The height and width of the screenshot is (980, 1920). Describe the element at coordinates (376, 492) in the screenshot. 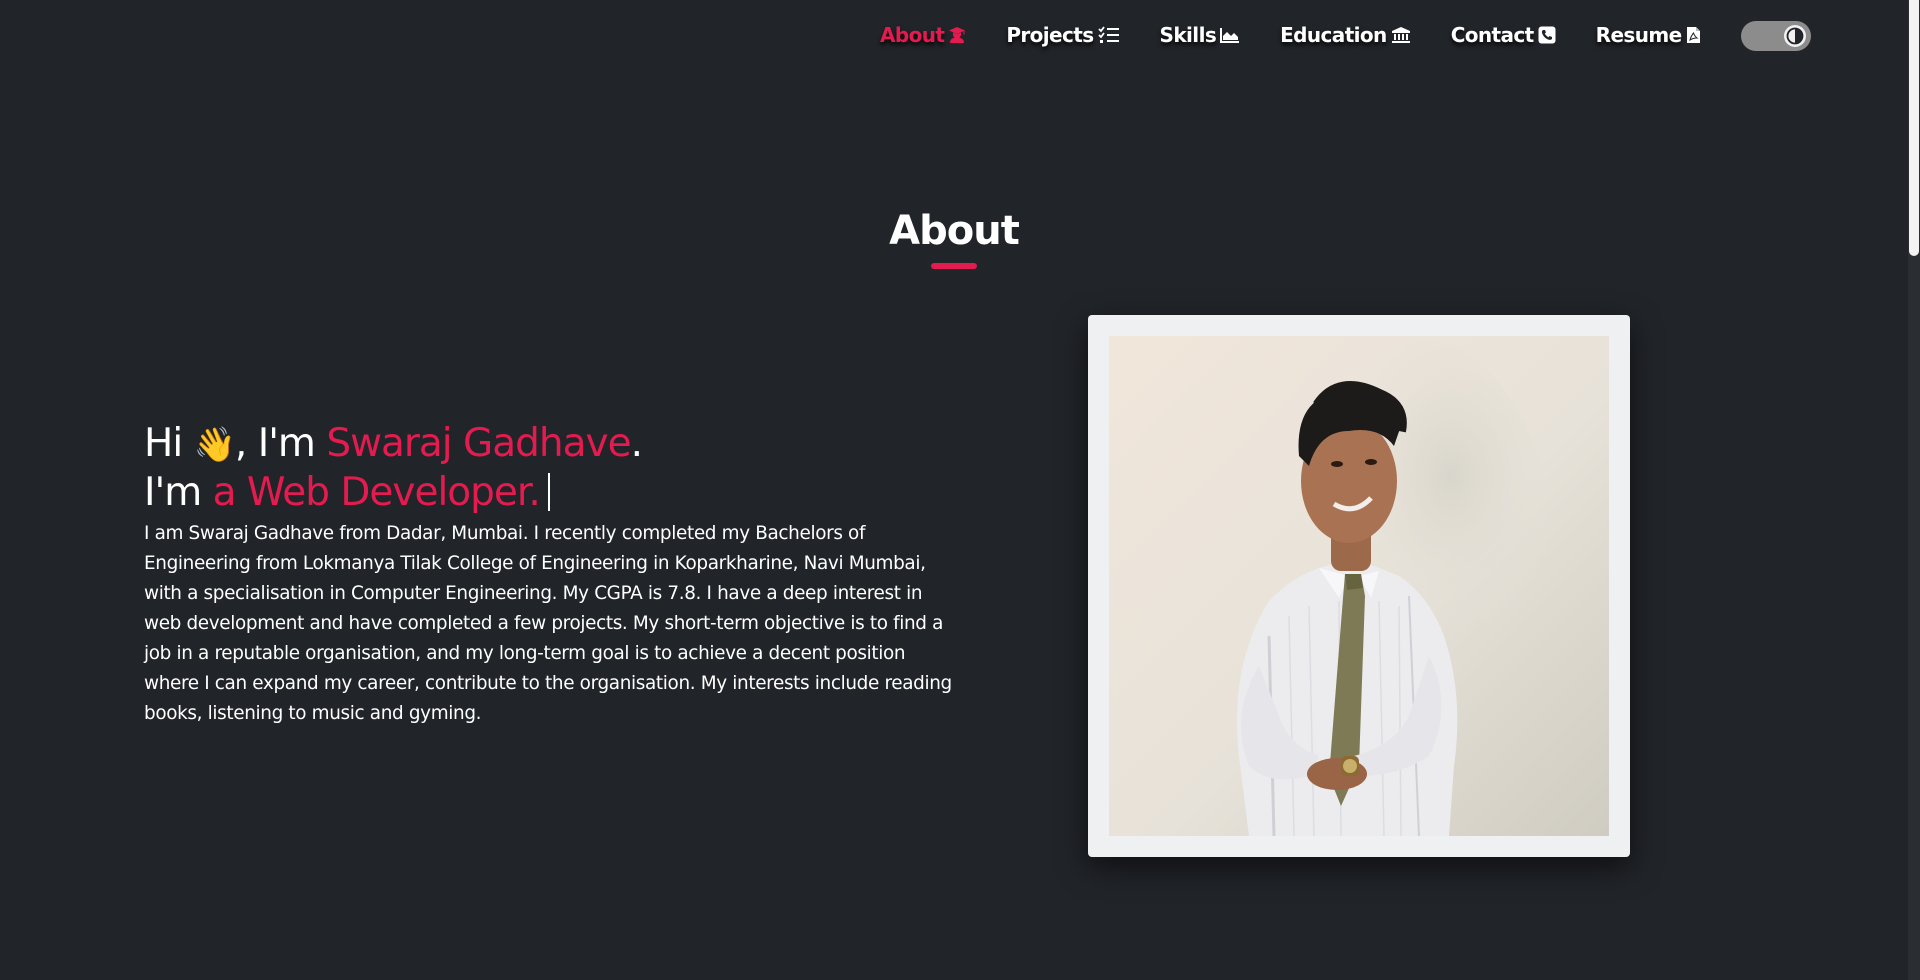

I see `typed-role: a Web Developer.` at that location.